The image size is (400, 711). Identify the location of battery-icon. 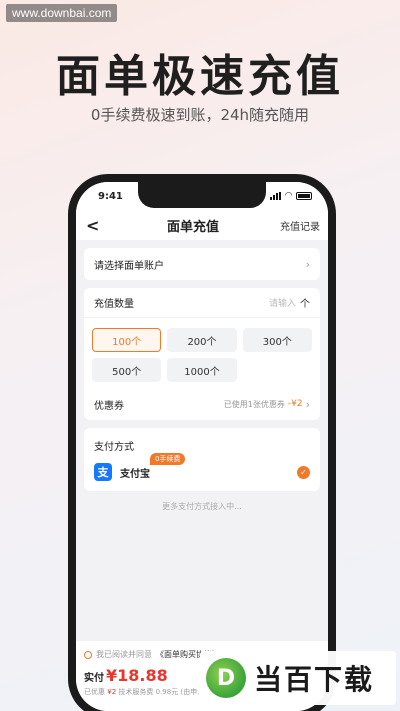
(304, 196).